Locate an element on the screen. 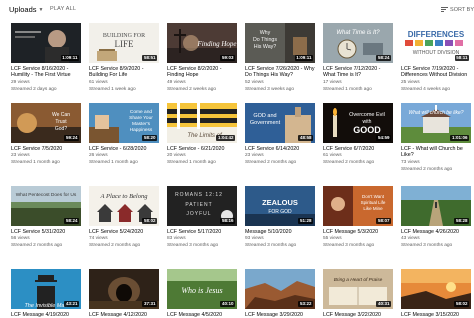  video-title: LCF Message 4/12/2020 is located at coordinates (124, 315).